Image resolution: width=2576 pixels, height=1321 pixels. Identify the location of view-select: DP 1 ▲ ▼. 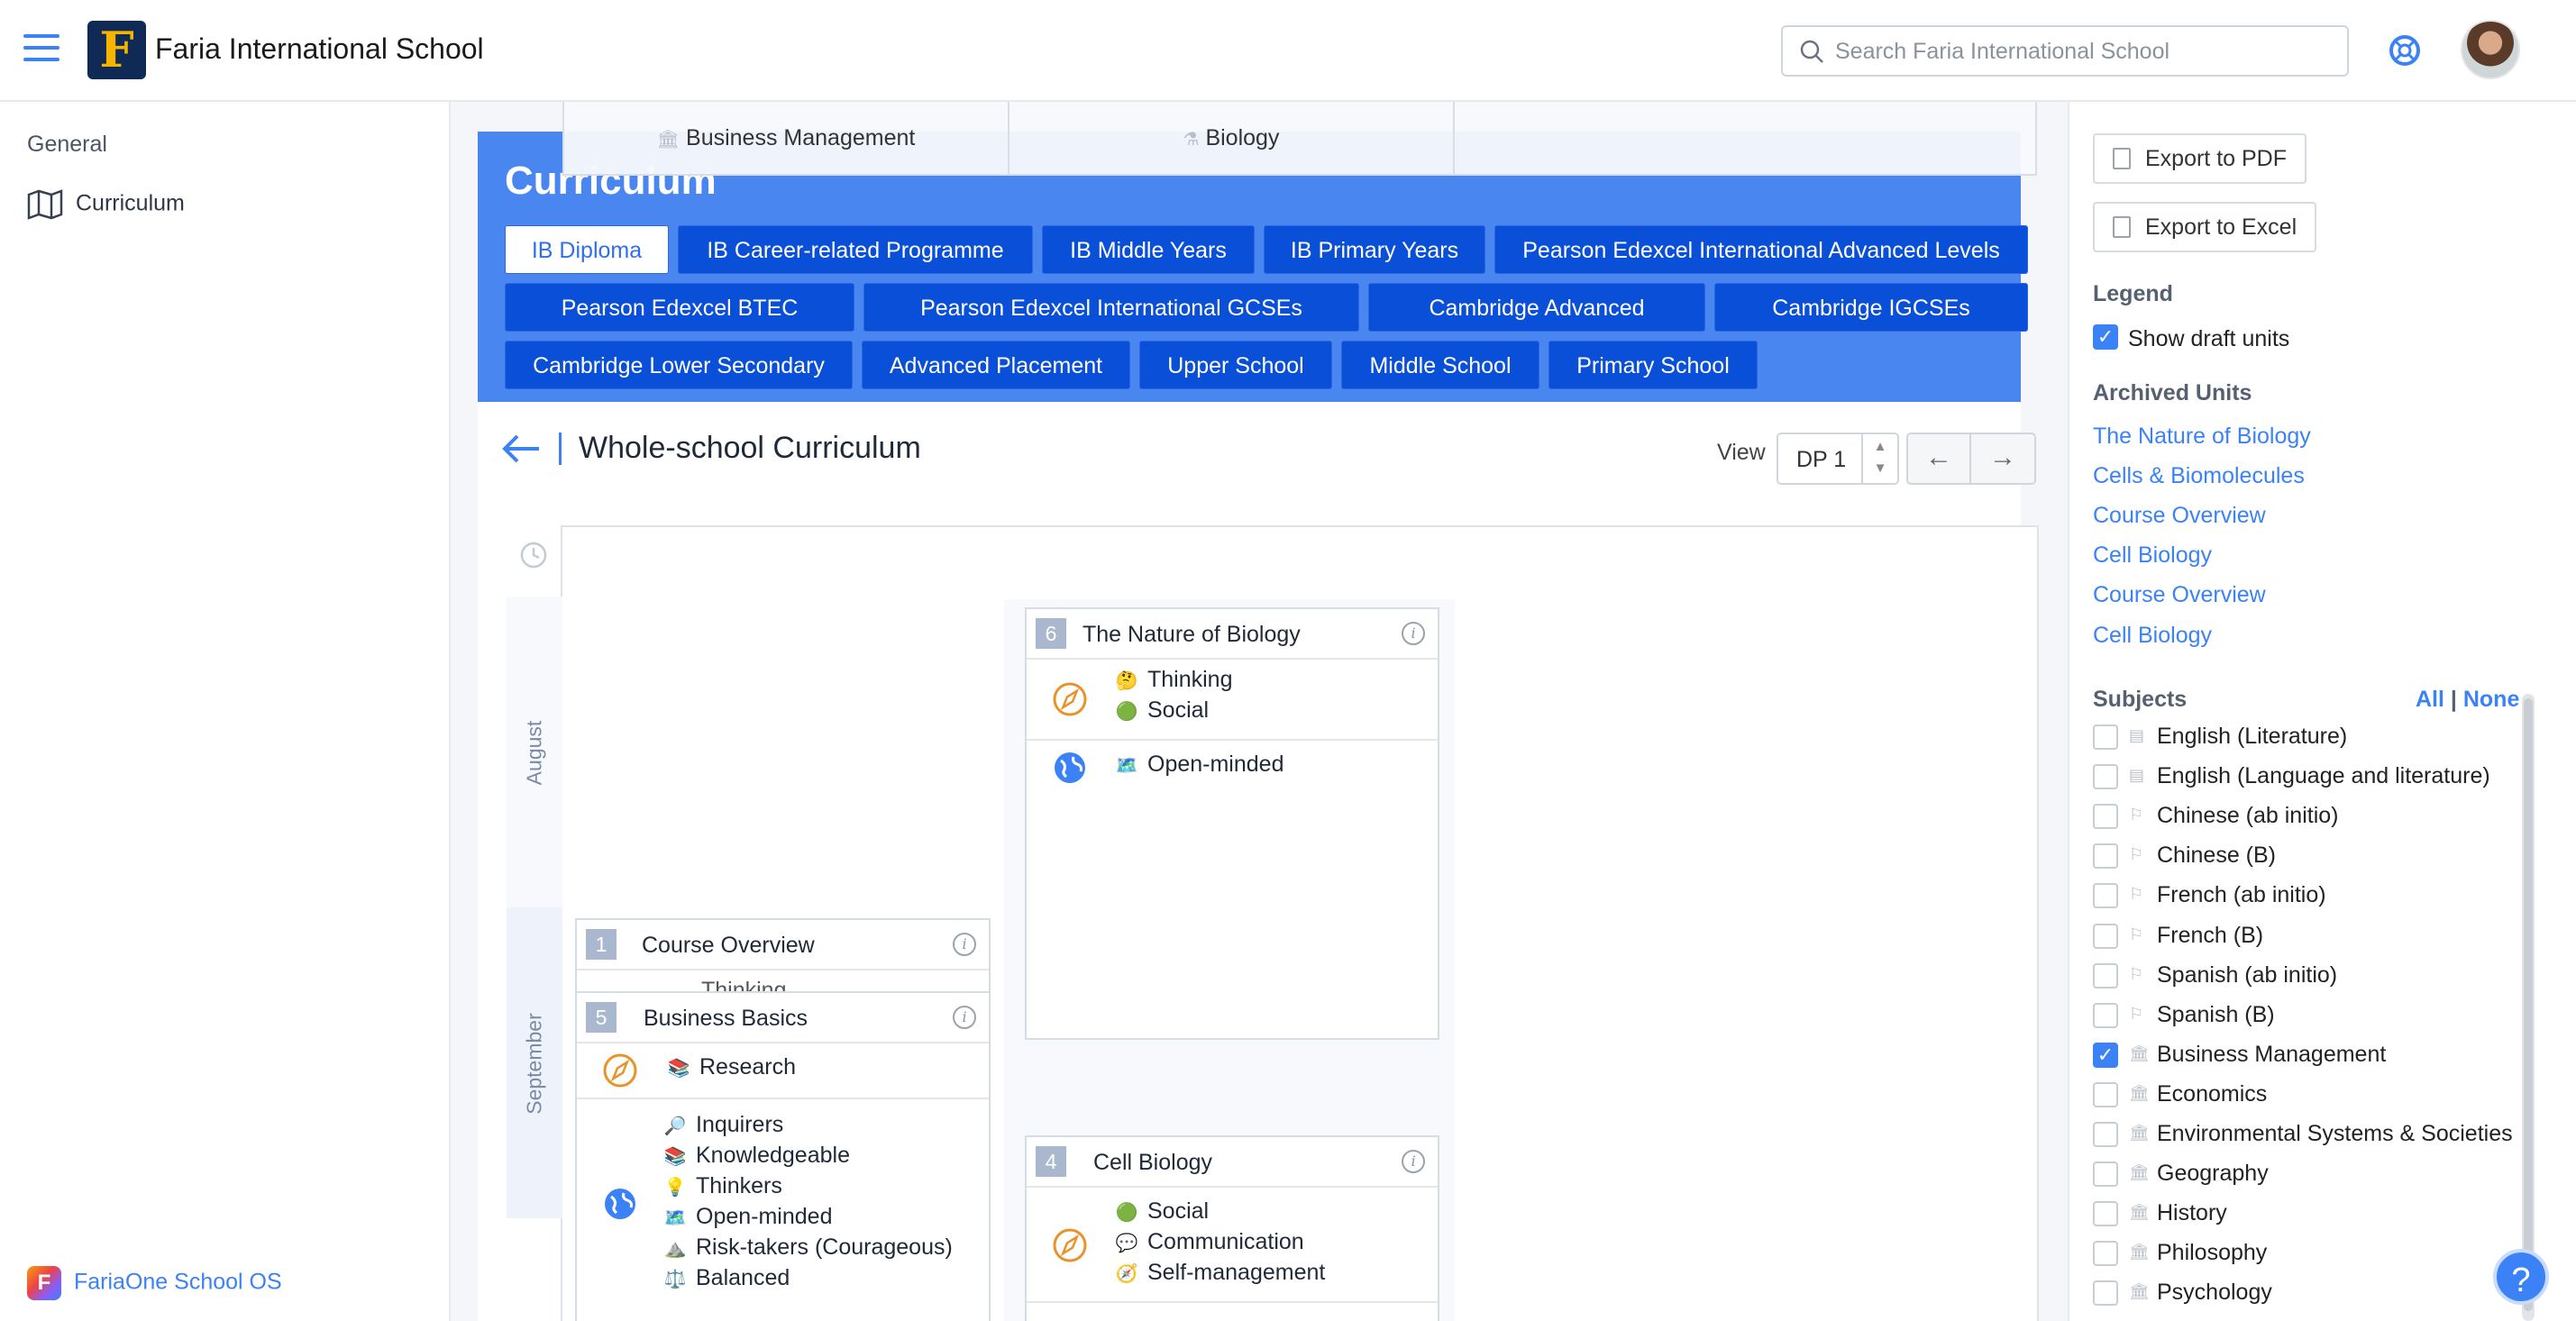
(1838, 459).